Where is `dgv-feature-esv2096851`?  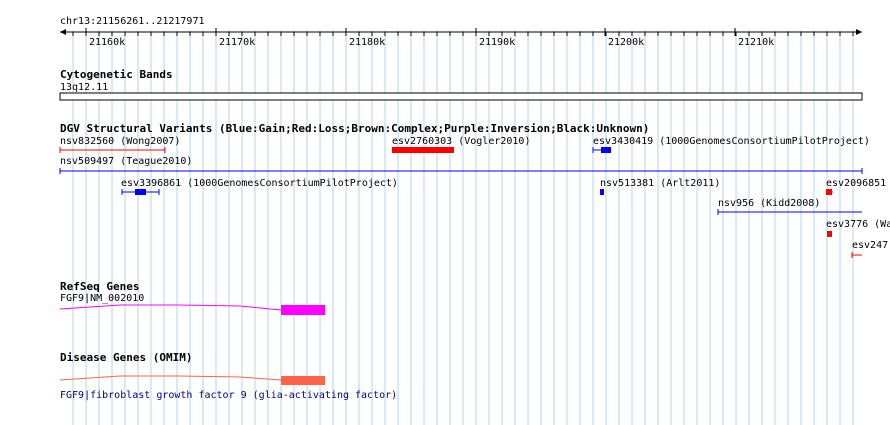
dgv-feature-esv2096851 is located at coordinates (829, 192).